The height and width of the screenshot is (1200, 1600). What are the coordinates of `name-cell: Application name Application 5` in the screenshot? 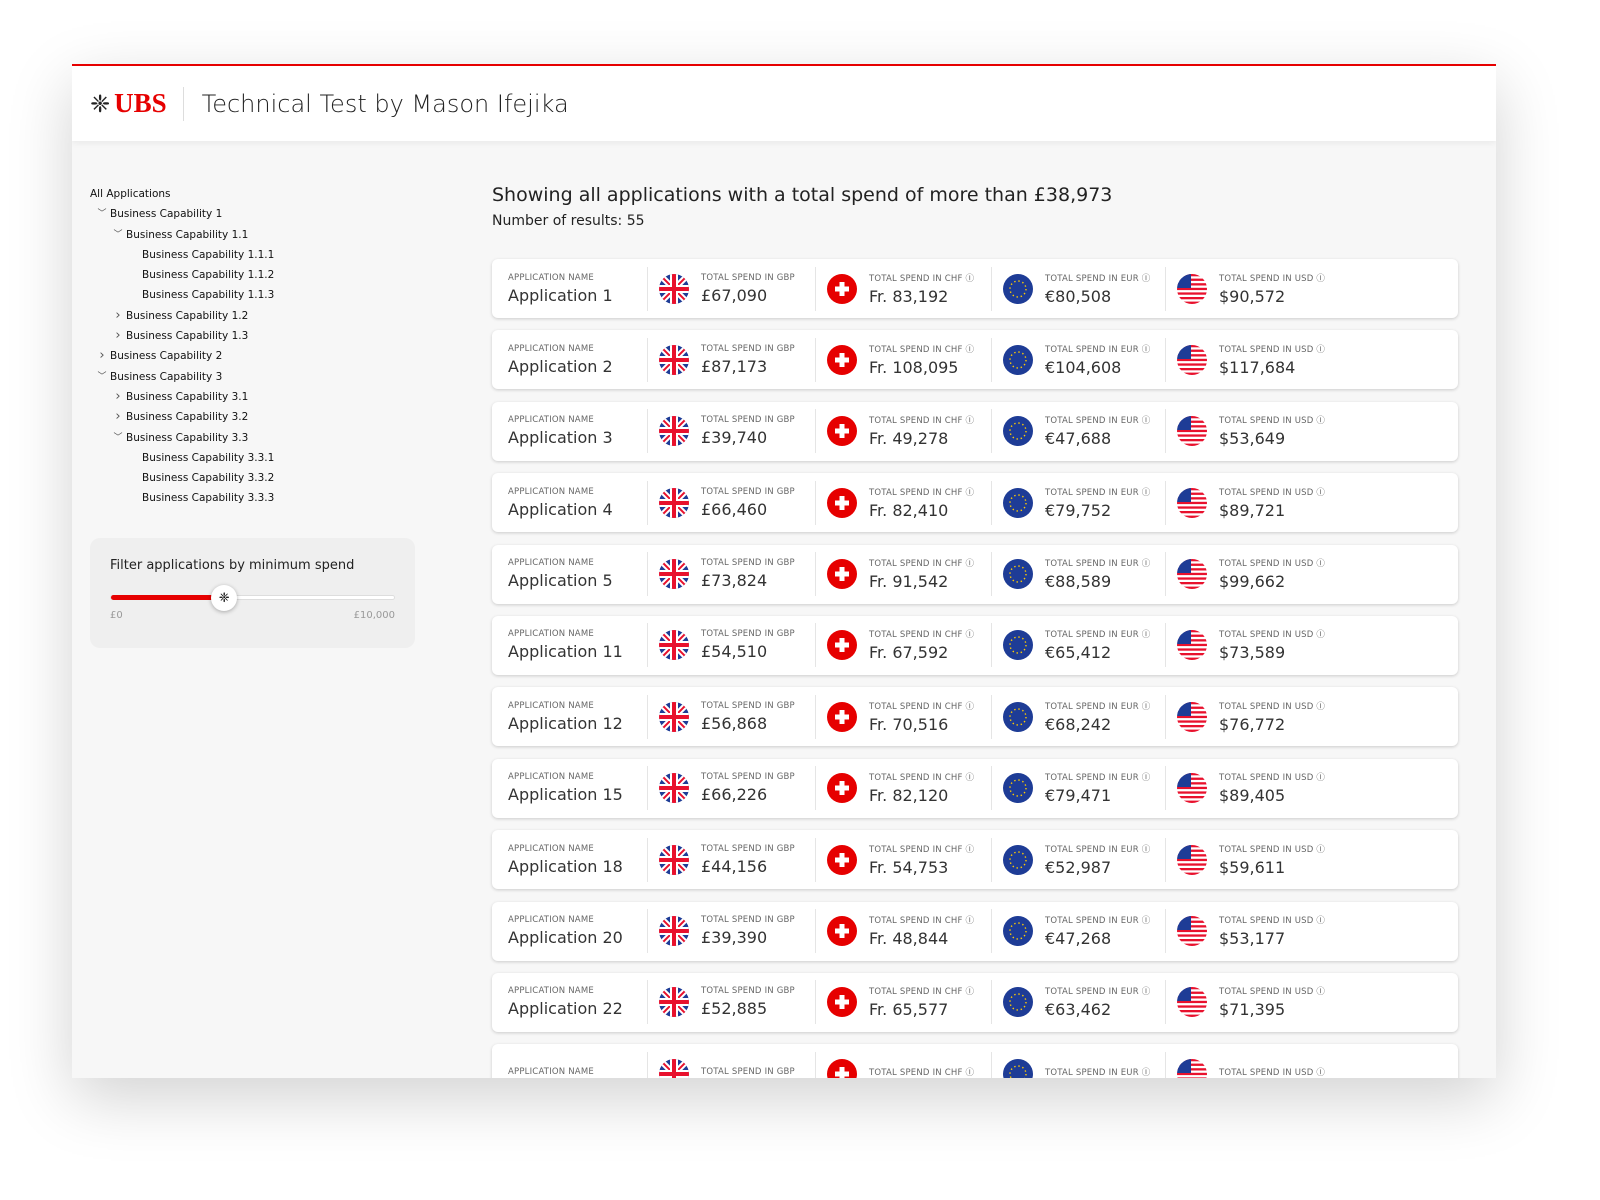 It's located at (578, 574).